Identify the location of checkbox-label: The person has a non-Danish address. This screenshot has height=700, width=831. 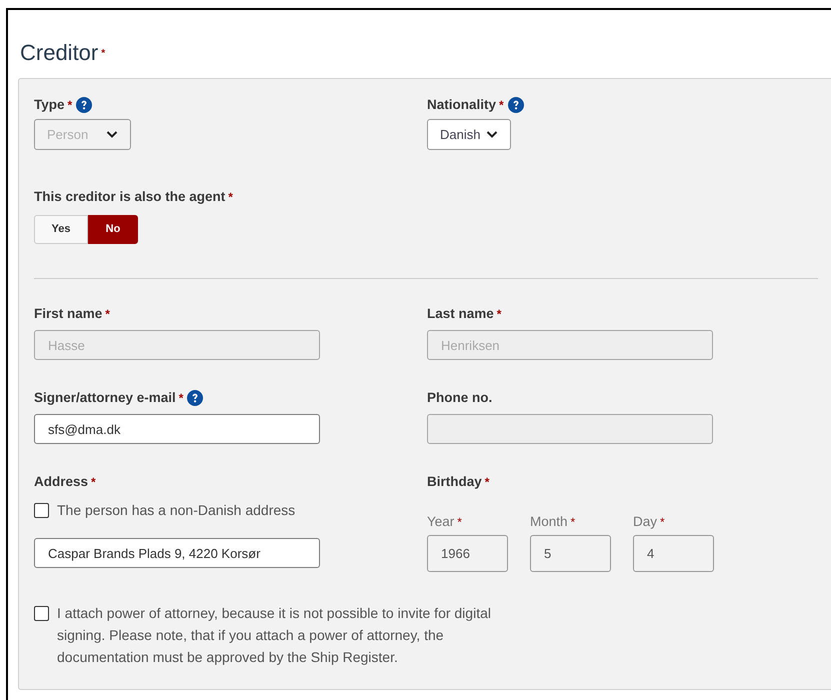
(176, 510).